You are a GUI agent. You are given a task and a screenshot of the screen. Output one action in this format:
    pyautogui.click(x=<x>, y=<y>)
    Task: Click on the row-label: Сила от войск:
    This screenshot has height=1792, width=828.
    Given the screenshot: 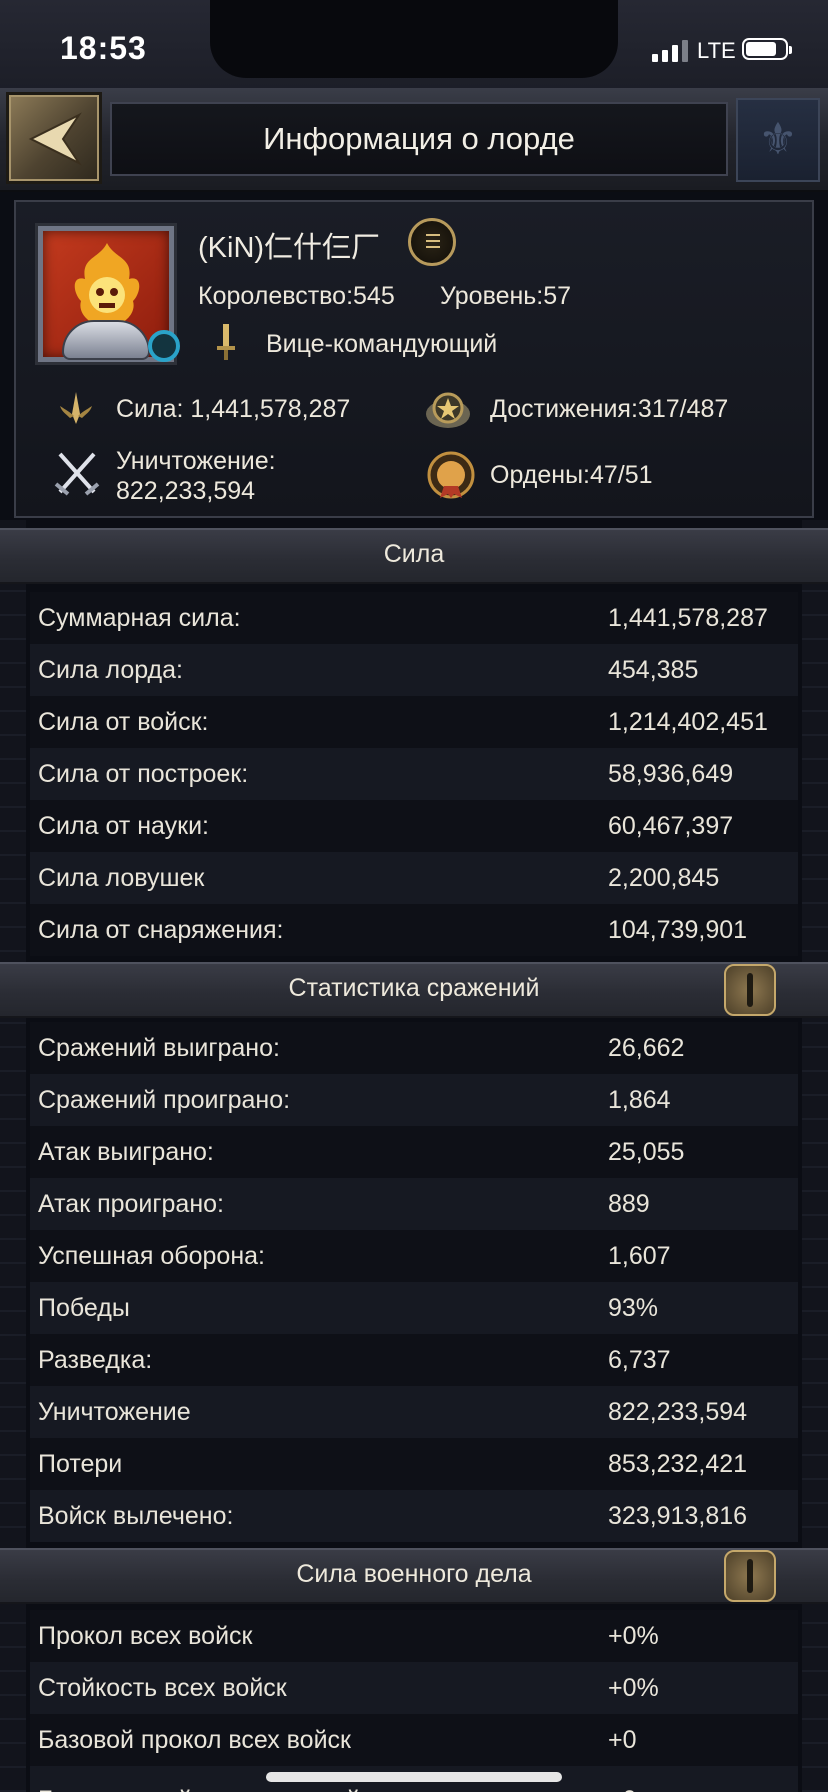 What is the action you would take?
    pyautogui.click(x=123, y=722)
    